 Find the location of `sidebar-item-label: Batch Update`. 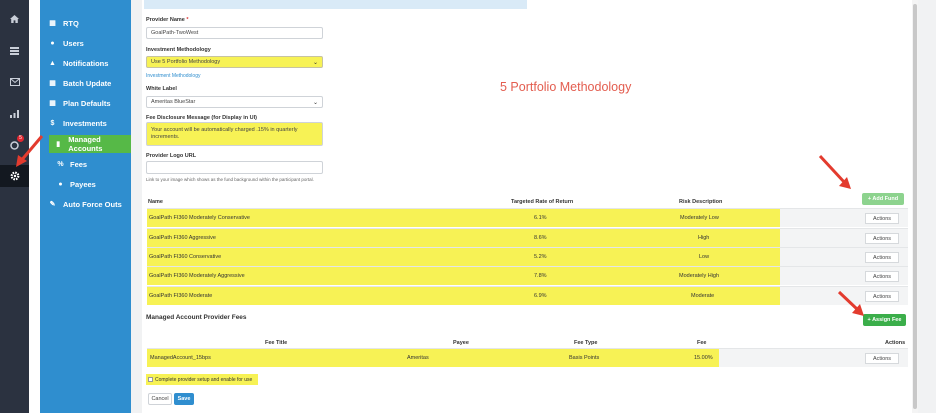

sidebar-item-label: Batch Update is located at coordinates (87, 83).